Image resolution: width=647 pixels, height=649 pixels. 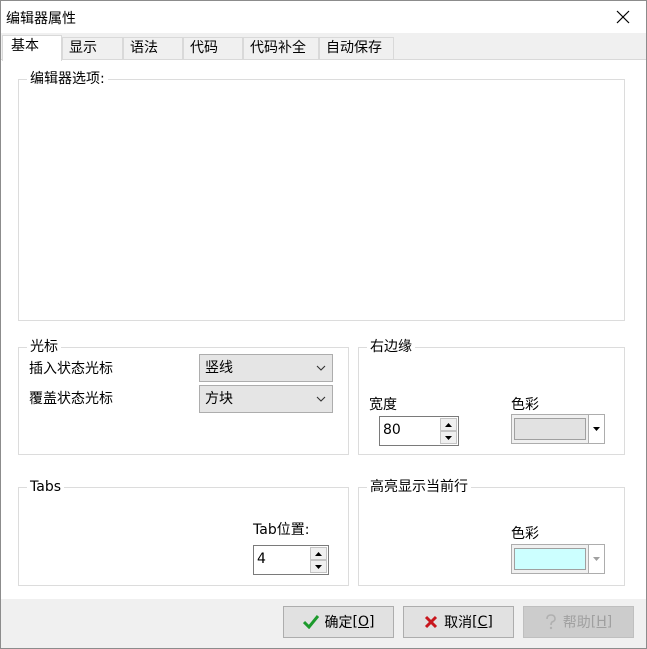 I want to click on tab-auto-save: 自动保存, so click(x=356, y=48).